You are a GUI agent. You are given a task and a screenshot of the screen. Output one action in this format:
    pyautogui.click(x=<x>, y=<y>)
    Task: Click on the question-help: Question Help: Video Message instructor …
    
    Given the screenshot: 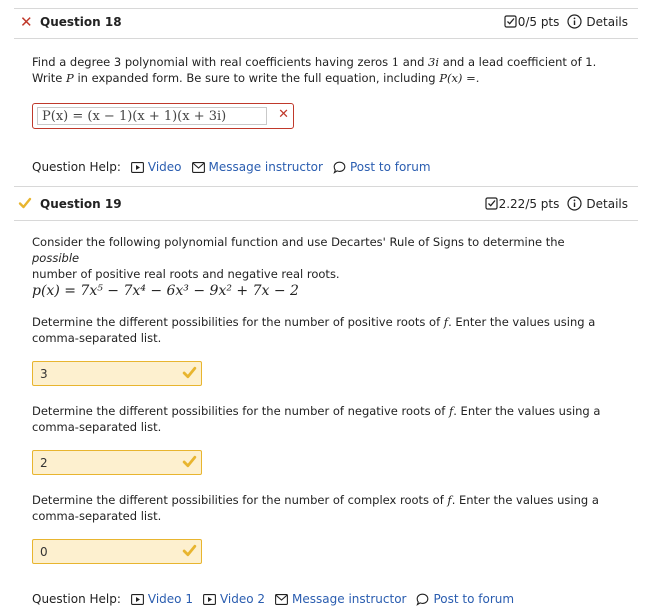 What is the action you would take?
    pyautogui.click(x=231, y=167)
    